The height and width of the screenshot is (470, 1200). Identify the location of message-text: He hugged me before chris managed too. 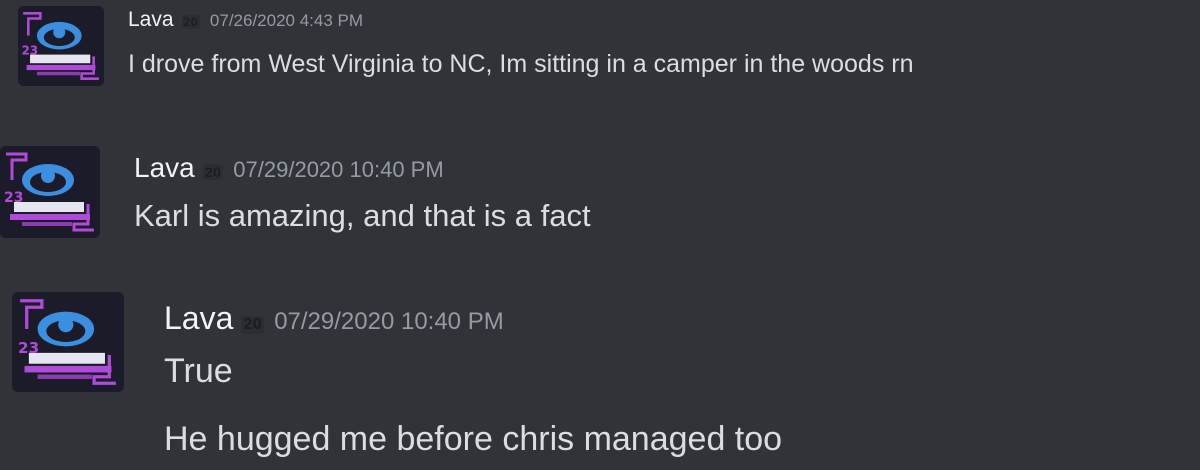
(473, 439).